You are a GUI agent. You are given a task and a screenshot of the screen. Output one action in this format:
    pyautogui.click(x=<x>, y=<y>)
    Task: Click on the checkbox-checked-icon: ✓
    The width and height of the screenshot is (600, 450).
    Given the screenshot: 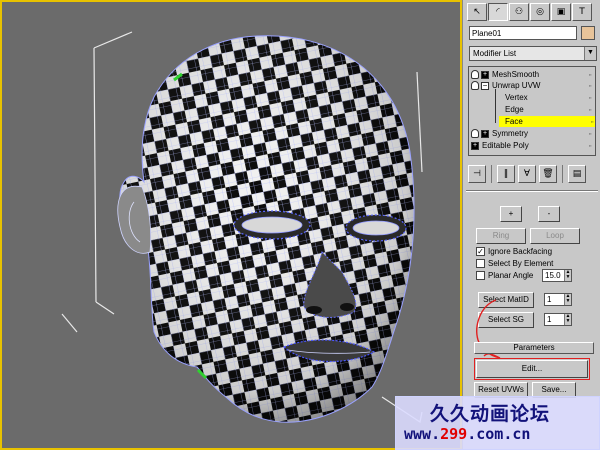 What is the action you would take?
    pyautogui.click(x=480, y=252)
    